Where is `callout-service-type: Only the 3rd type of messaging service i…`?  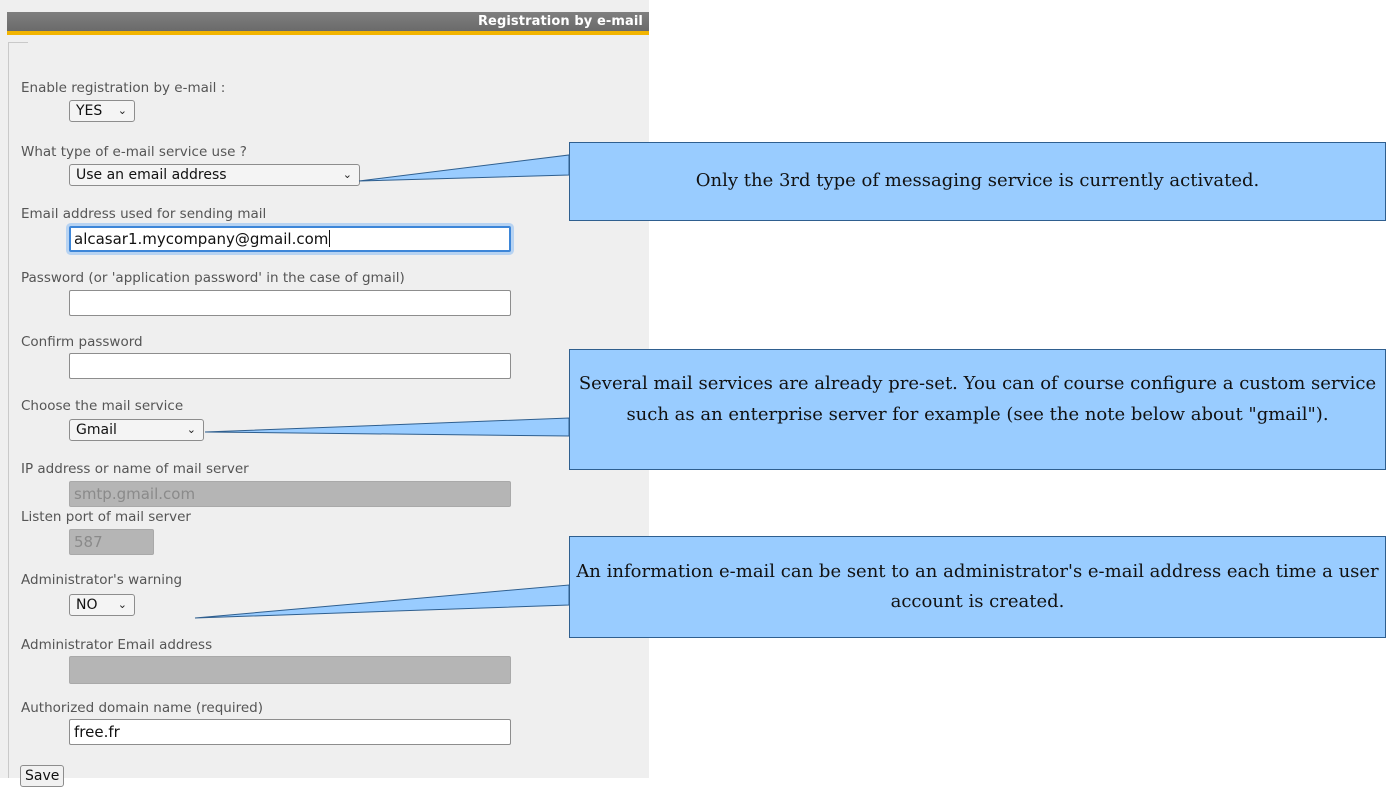 callout-service-type: Only the 3rd type of messaging service i… is located at coordinates (977, 181).